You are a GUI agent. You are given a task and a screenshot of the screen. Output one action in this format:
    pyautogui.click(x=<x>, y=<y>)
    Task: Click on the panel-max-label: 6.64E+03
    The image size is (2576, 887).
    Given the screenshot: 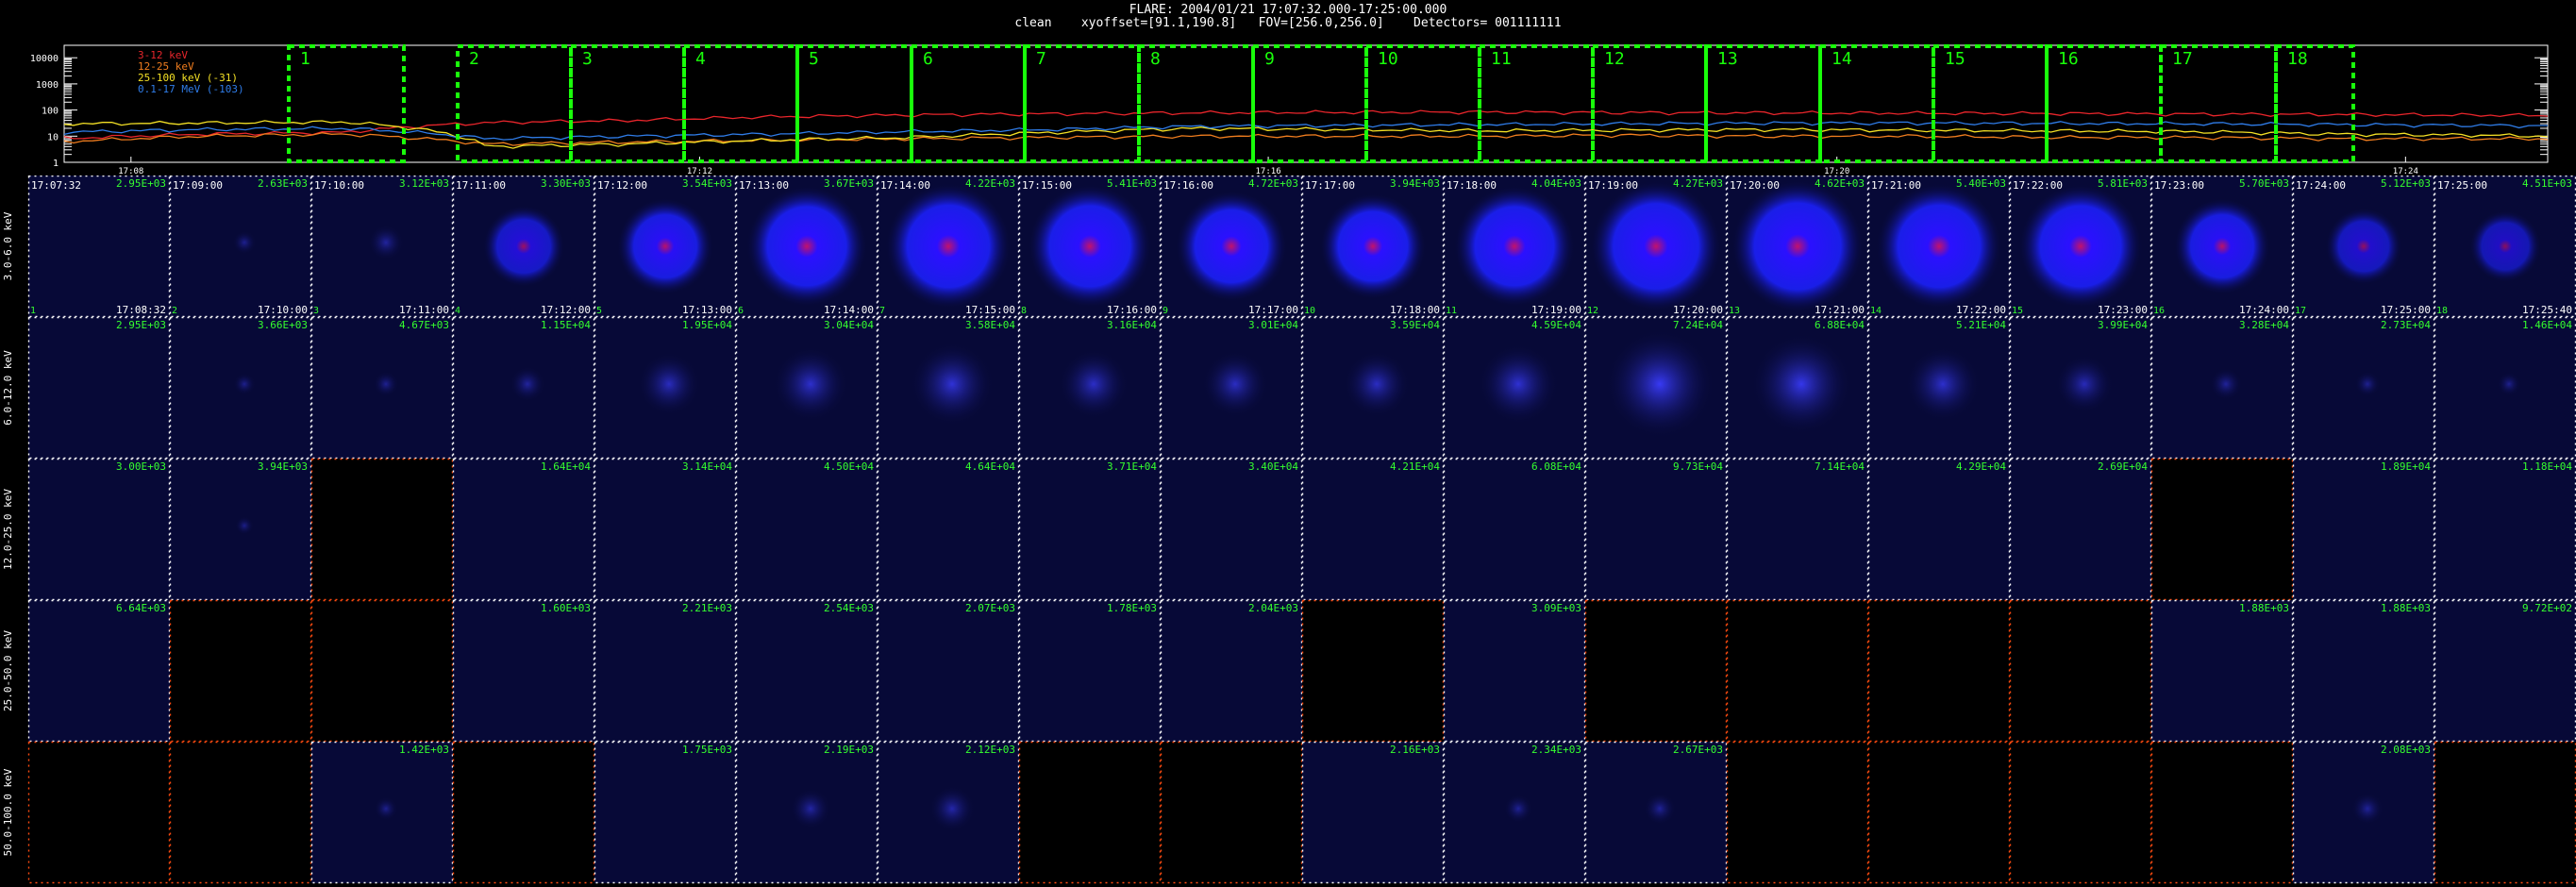 What is the action you would take?
    pyautogui.click(x=141, y=608)
    